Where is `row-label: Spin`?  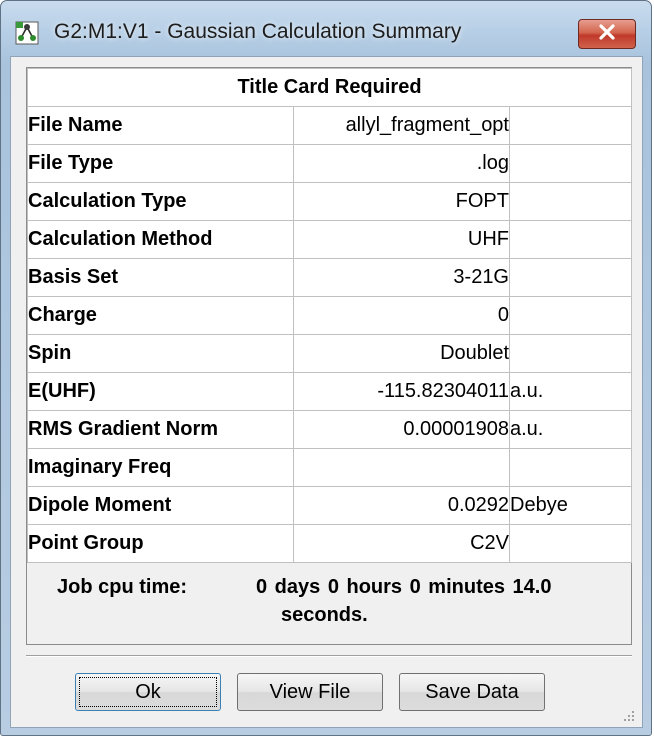 row-label: Spin is located at coordinates (160, 353).